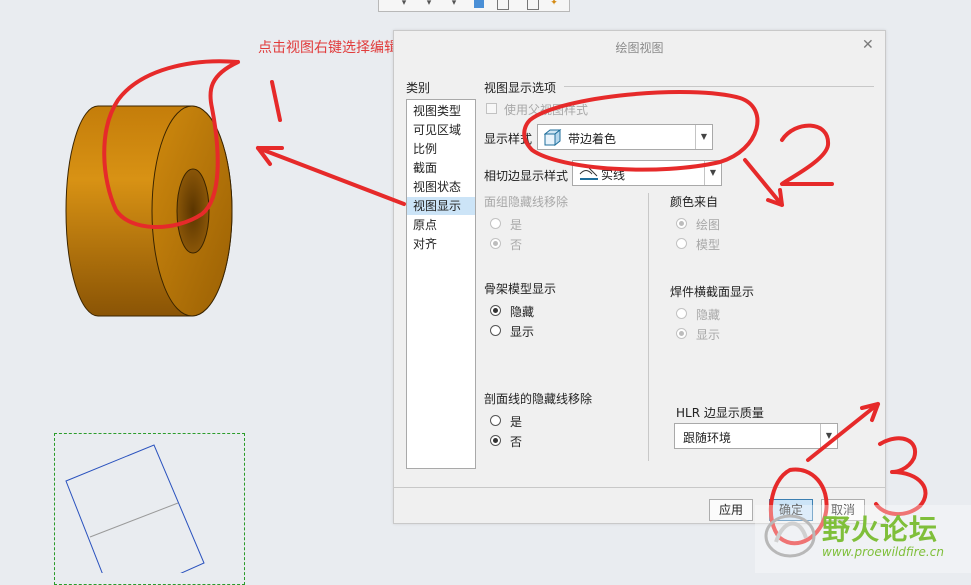  I want to click on watermark-url: www.proewildfire.cn, so click(883, 552).